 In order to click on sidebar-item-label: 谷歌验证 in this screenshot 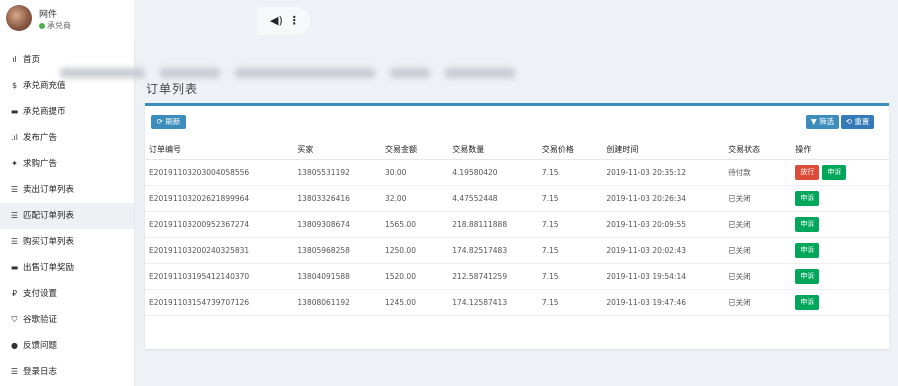, I will do `click(40, 320)`.